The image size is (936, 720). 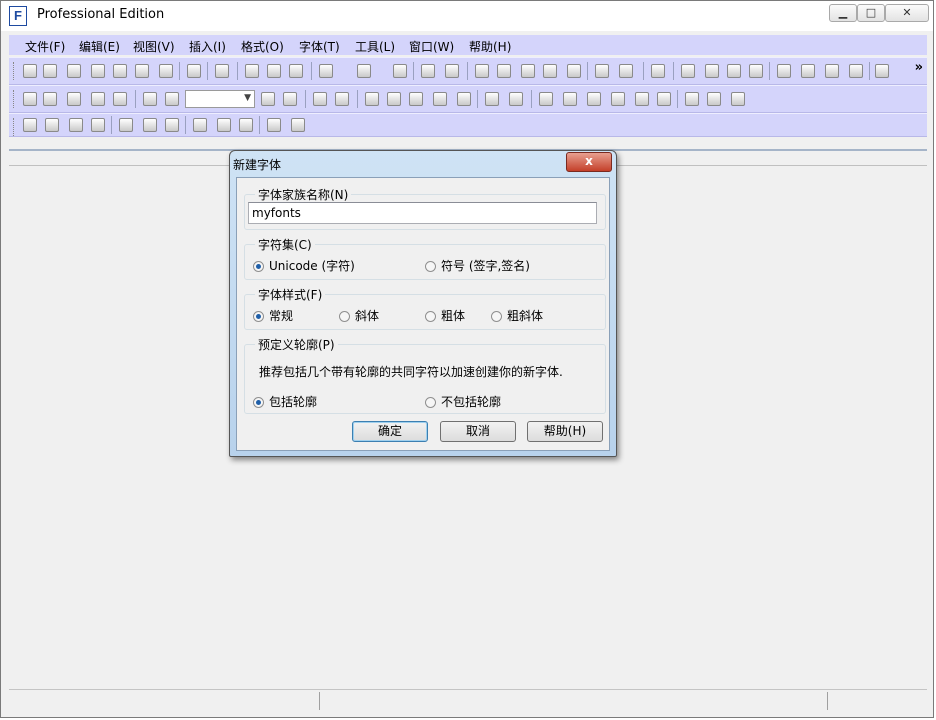 I want to click on image-icon, so click(x=372, y=99).